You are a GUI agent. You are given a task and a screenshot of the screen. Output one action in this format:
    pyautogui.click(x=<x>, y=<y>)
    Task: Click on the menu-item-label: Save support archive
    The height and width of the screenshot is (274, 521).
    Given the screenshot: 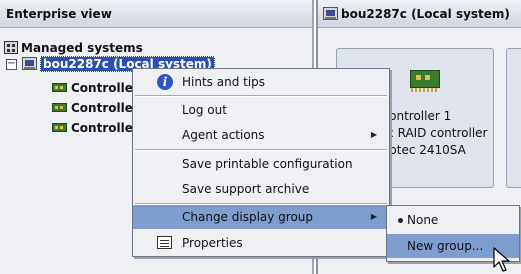 What is the action you would take?
    pyautogui.click(x=246, y=189)
    